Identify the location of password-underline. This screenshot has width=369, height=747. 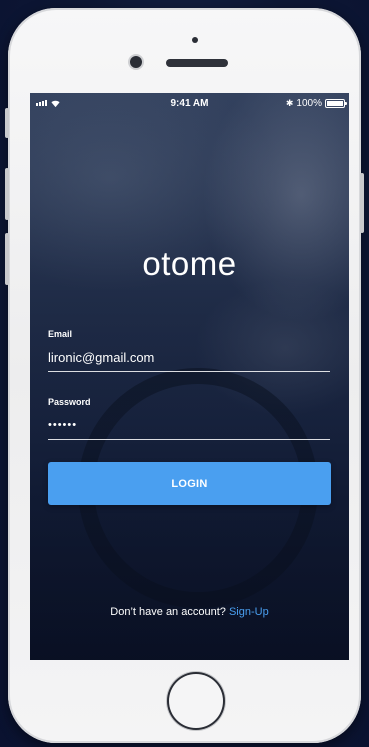
(189, 439).